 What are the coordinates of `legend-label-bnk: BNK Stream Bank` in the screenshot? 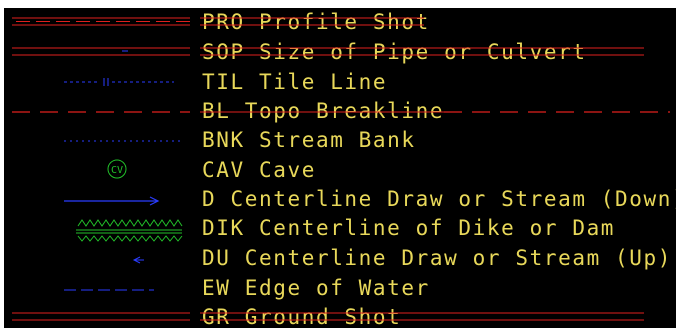 It's located at (309, 140).